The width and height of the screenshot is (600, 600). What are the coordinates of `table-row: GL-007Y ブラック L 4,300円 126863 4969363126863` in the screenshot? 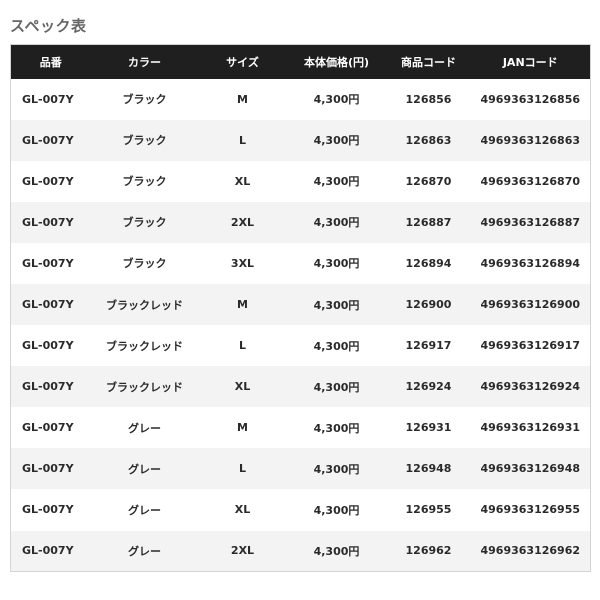 It's located at (300, 140).